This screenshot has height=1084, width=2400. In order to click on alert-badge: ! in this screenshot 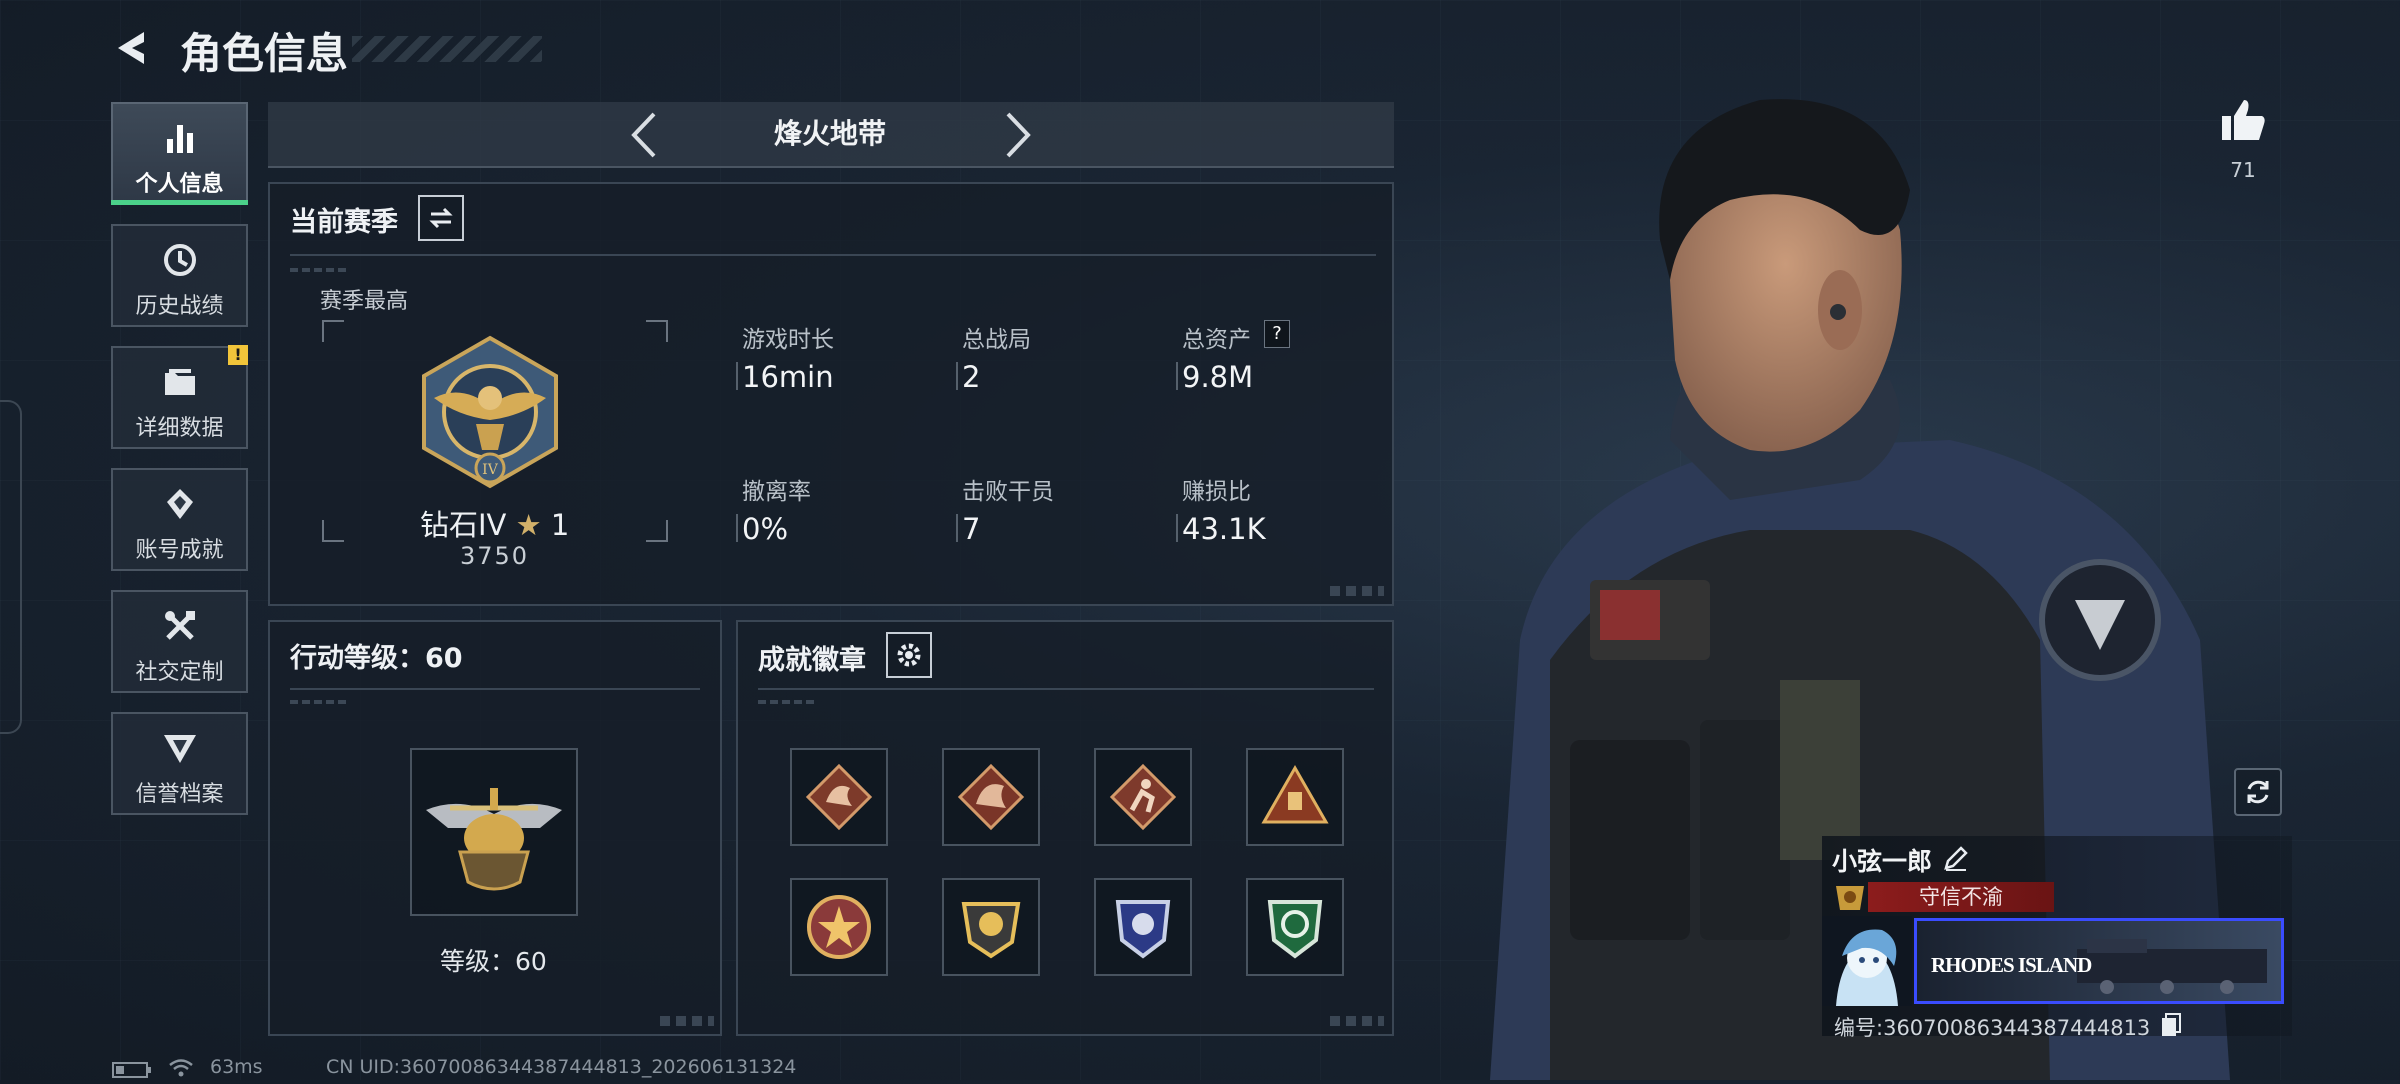, I will do `click(238, 355)`.